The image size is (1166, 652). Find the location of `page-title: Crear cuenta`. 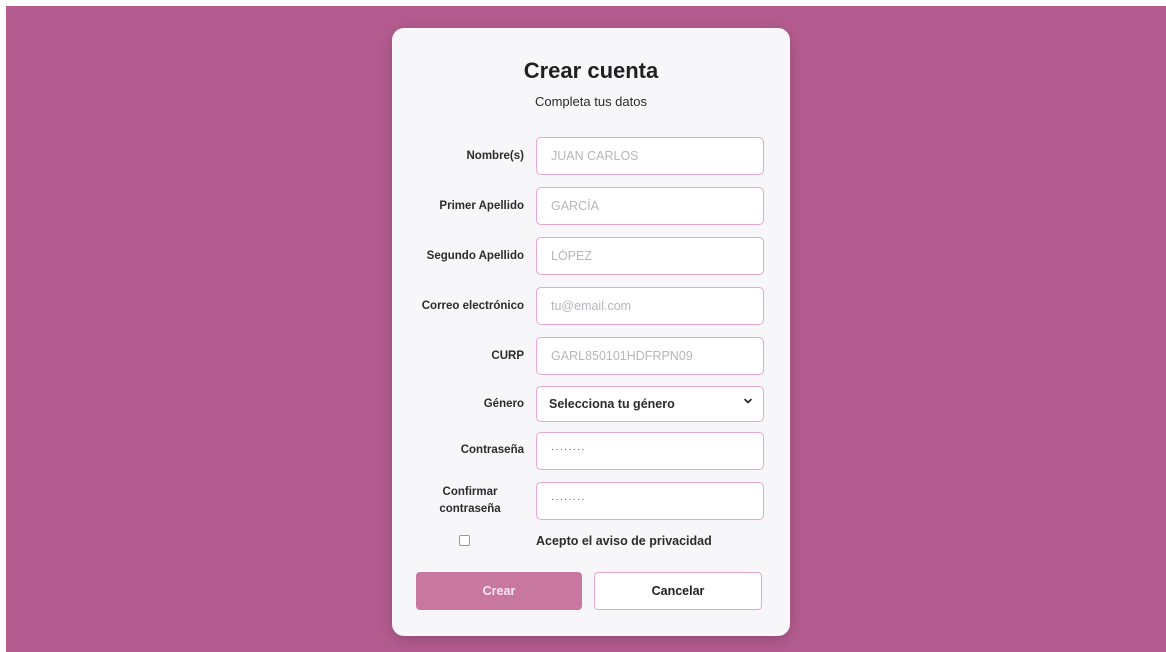

page-title: Crear cuenta is located at coordinates (591, 70).